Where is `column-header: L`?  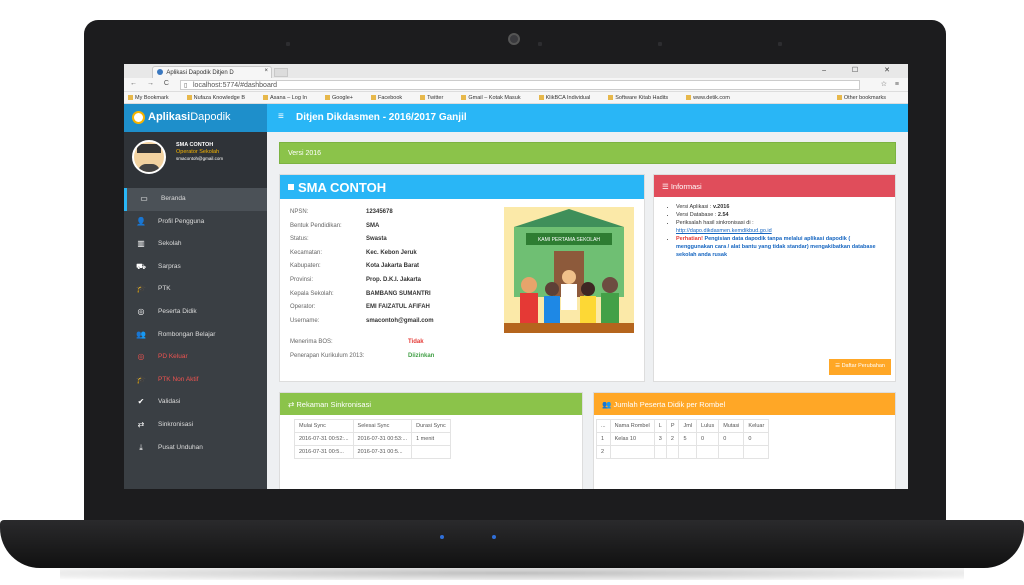 column-header: L is located at coordinates (660, 426).